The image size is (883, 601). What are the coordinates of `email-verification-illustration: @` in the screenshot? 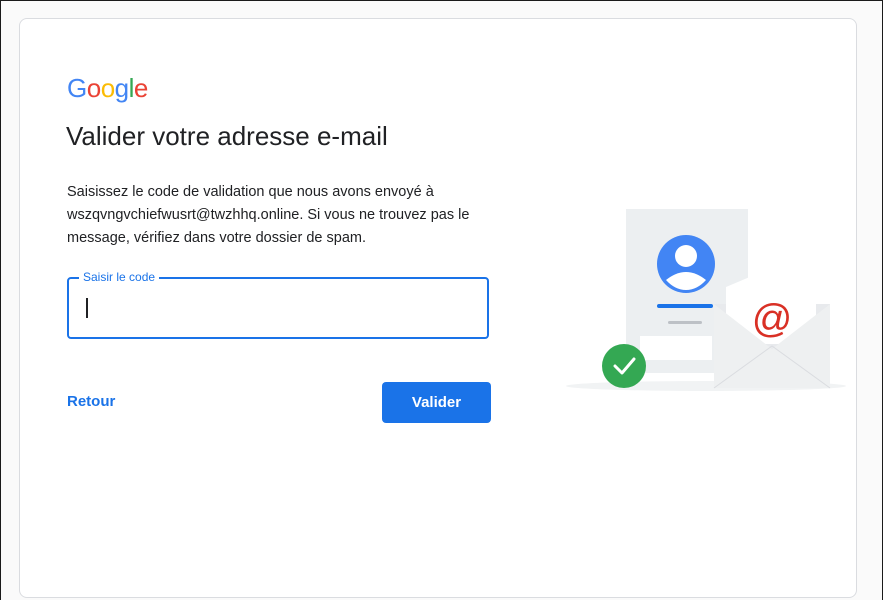 It's located at (706, 300).